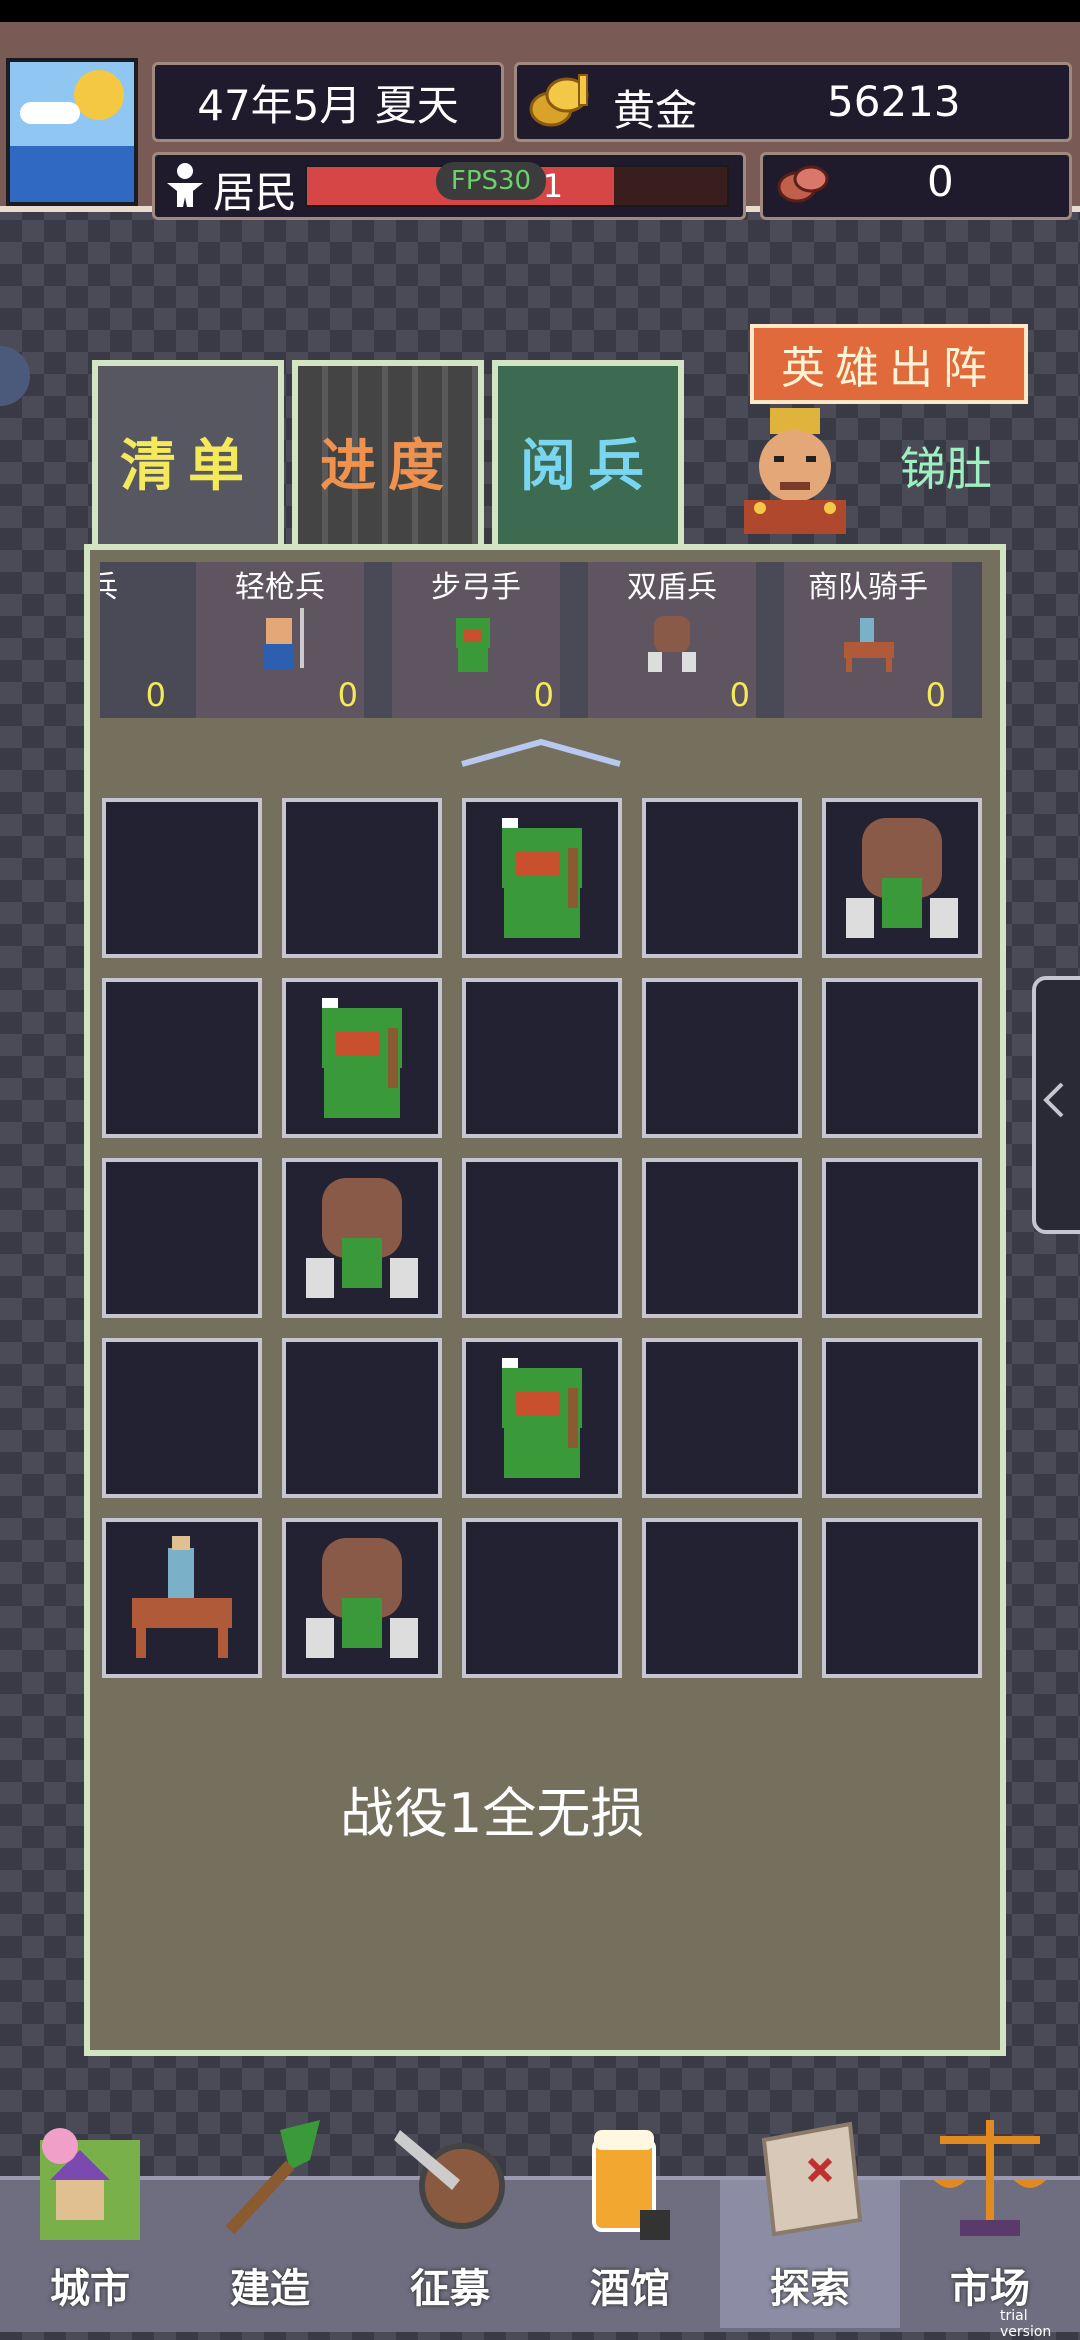  What do you see at coordinates (388, 461) in the screenshot?
I see `tab-progress: 进度` at bounding box center [388, 461].